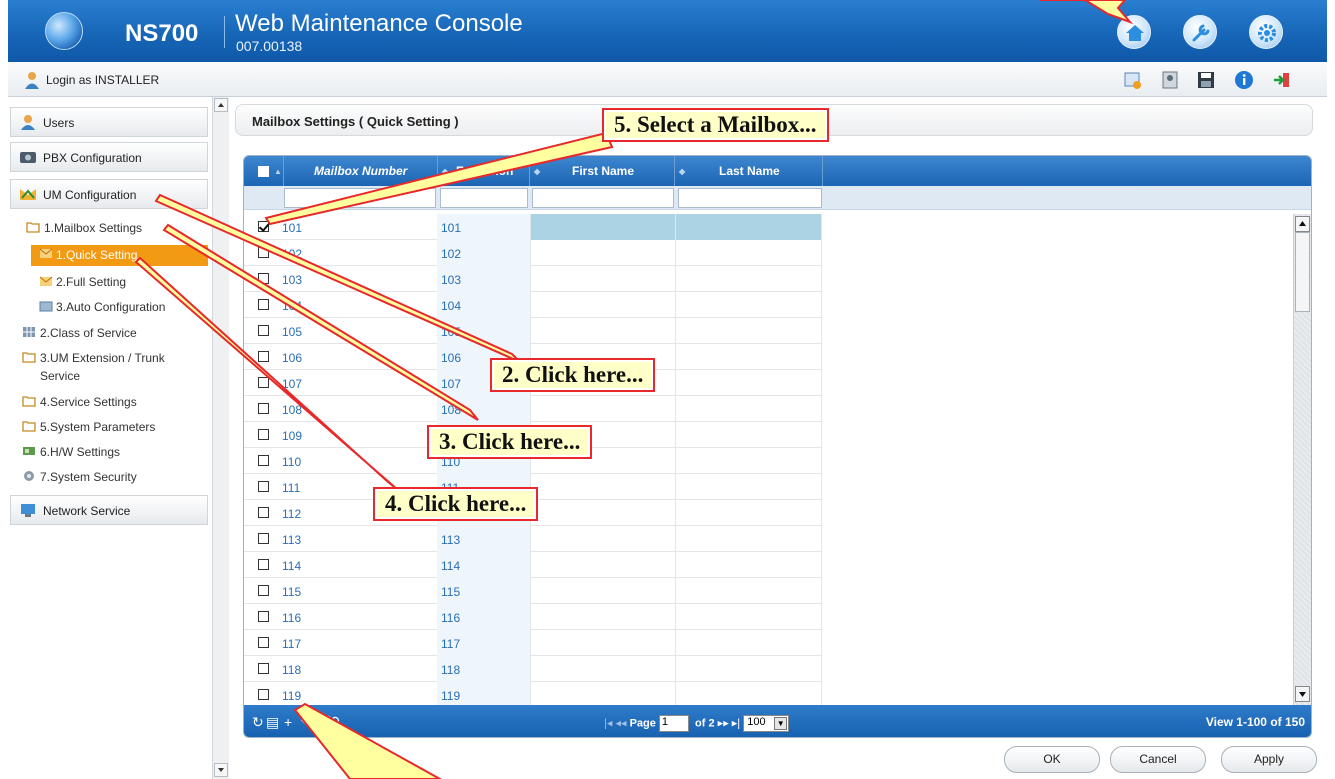 This screenshot has height=779, width=1335. What do you see at coordinates (220, 438) in the screenshot?
I see `sidebar-scrollbar` at bounding box center [220, 438].